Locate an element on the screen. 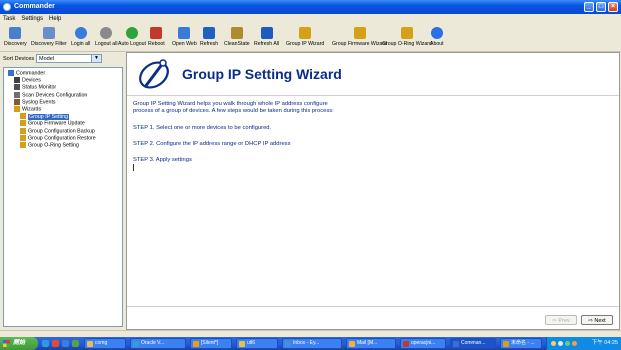 This screenshot has width=621, height=350. wizard-title: Group IP Setting Wizard is located at coordinates (262, 74).